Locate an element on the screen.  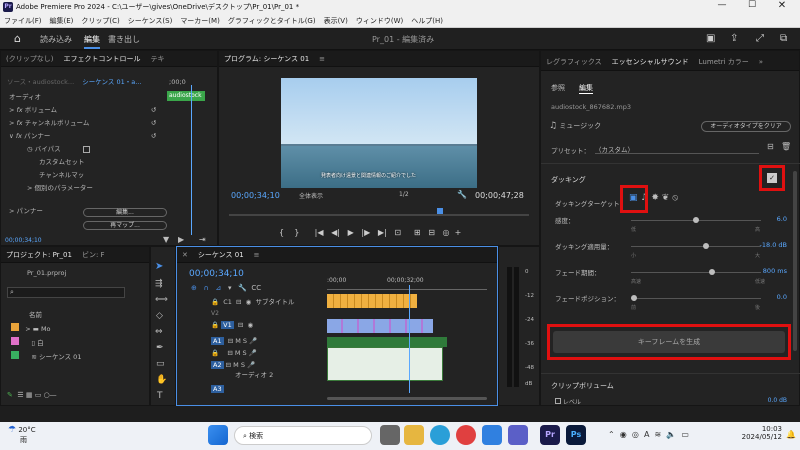
snap-icon: ∩ is located at coordinates (206, 288).